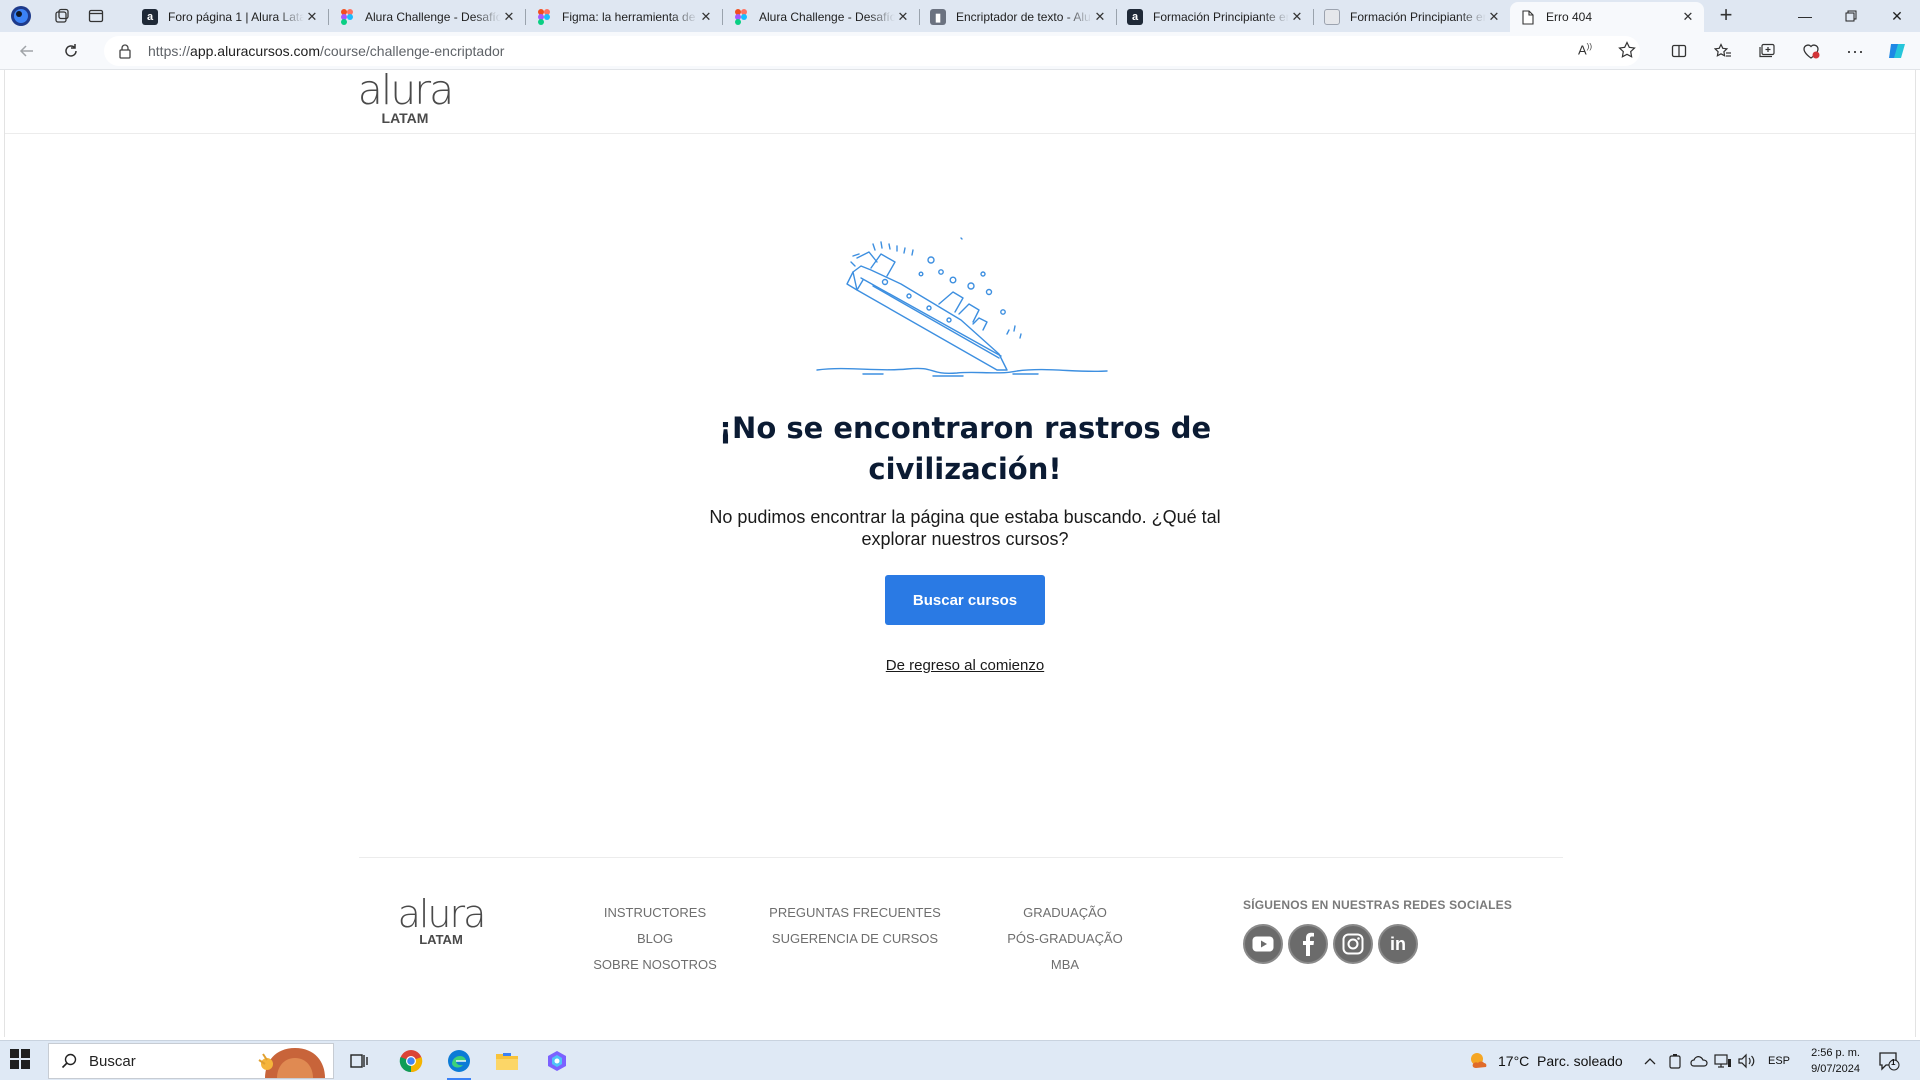 This screenshot has height=1080, width=1920. I want to click on read-aloud-icon: A)), so click(1585, 49).